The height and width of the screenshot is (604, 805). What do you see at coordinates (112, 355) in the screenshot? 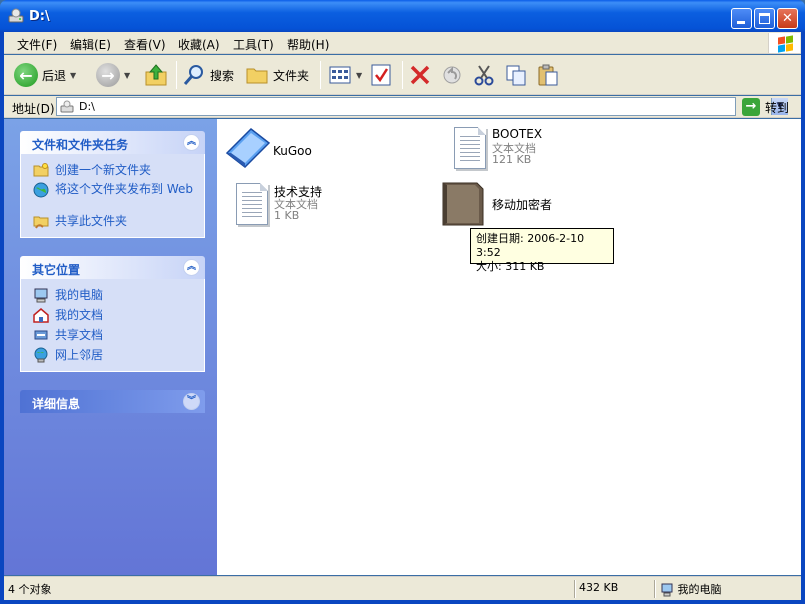
I see `place-network: 网上邻居` at bounding box center [112, 355].